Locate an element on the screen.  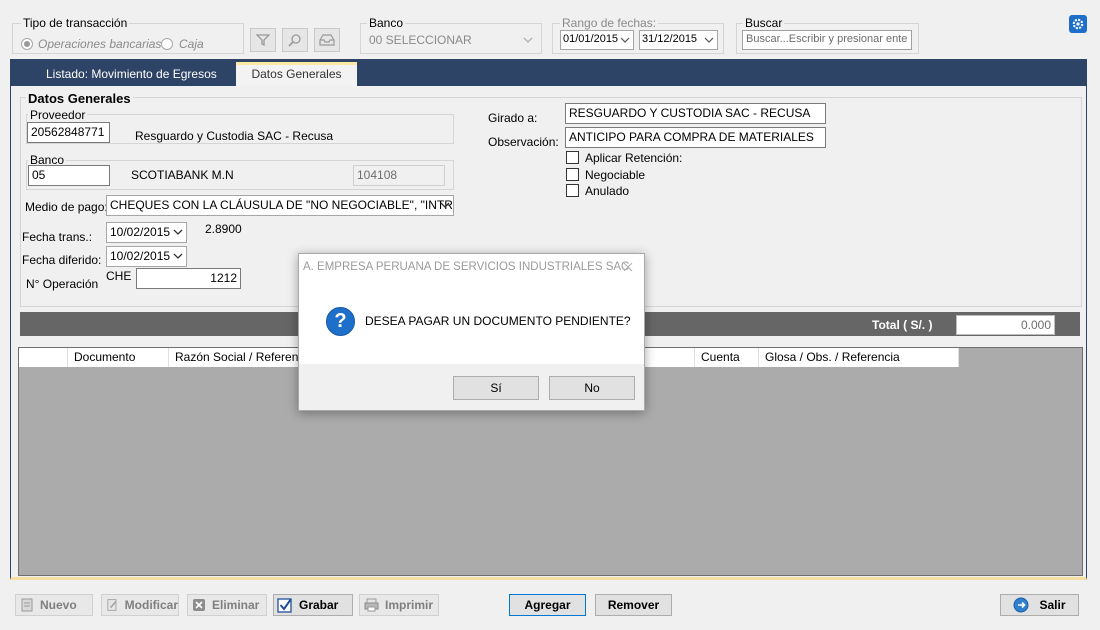
salir-button: Salir is located at coordinates (1039, 605).